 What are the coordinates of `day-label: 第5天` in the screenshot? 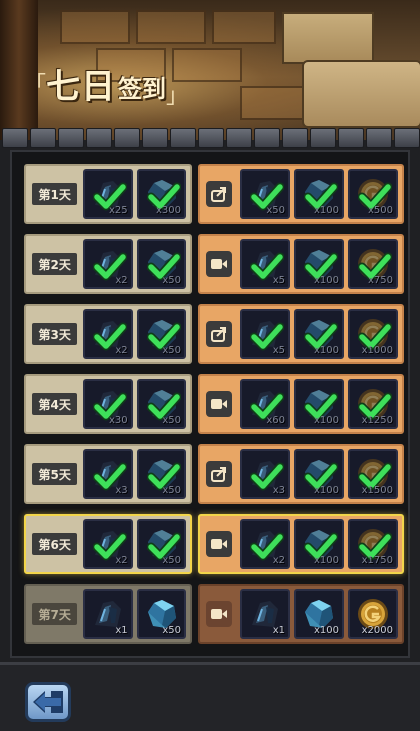 It's located at (55, 474).